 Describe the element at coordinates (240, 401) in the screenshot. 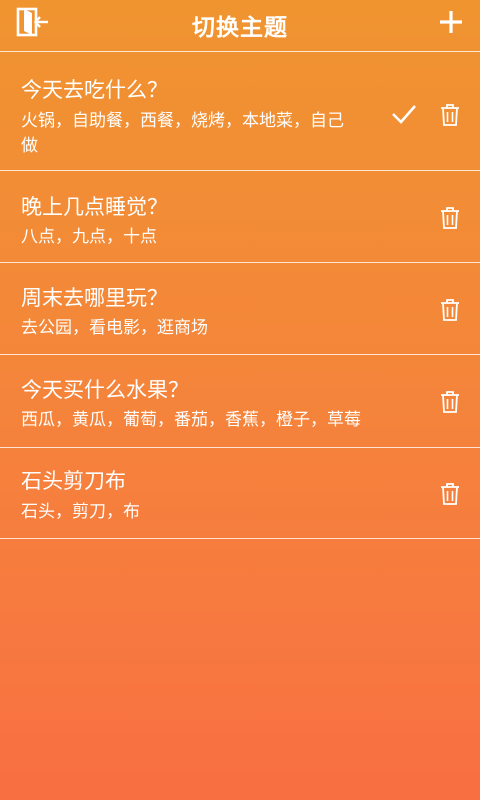

I see `theme-item-4: 今天买什么水果？ 西瓜，黄瓜，葡萄，番茄，香蕉，橙子，草莓` at that location.